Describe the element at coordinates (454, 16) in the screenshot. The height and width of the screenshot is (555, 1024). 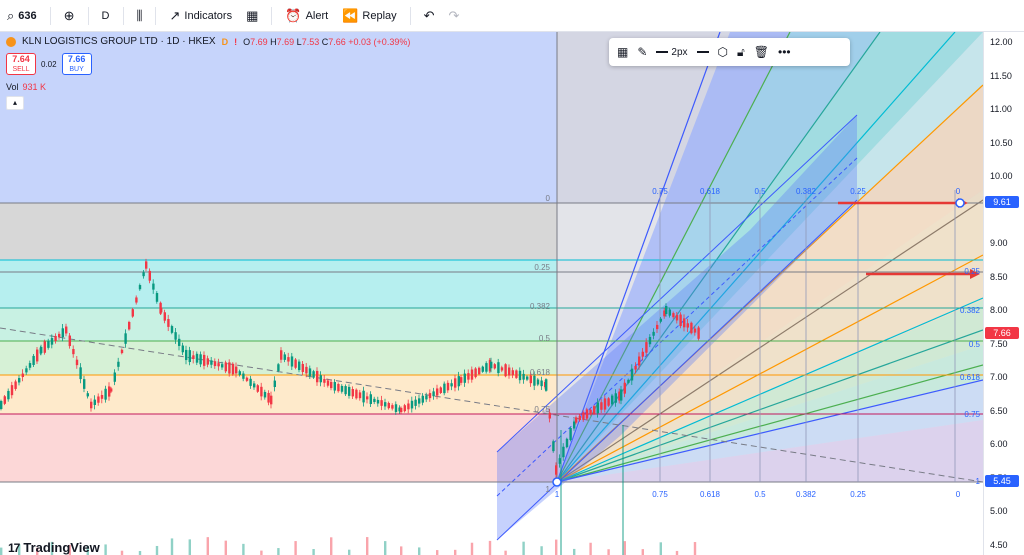
I see `redo-button: ↷` at that location.